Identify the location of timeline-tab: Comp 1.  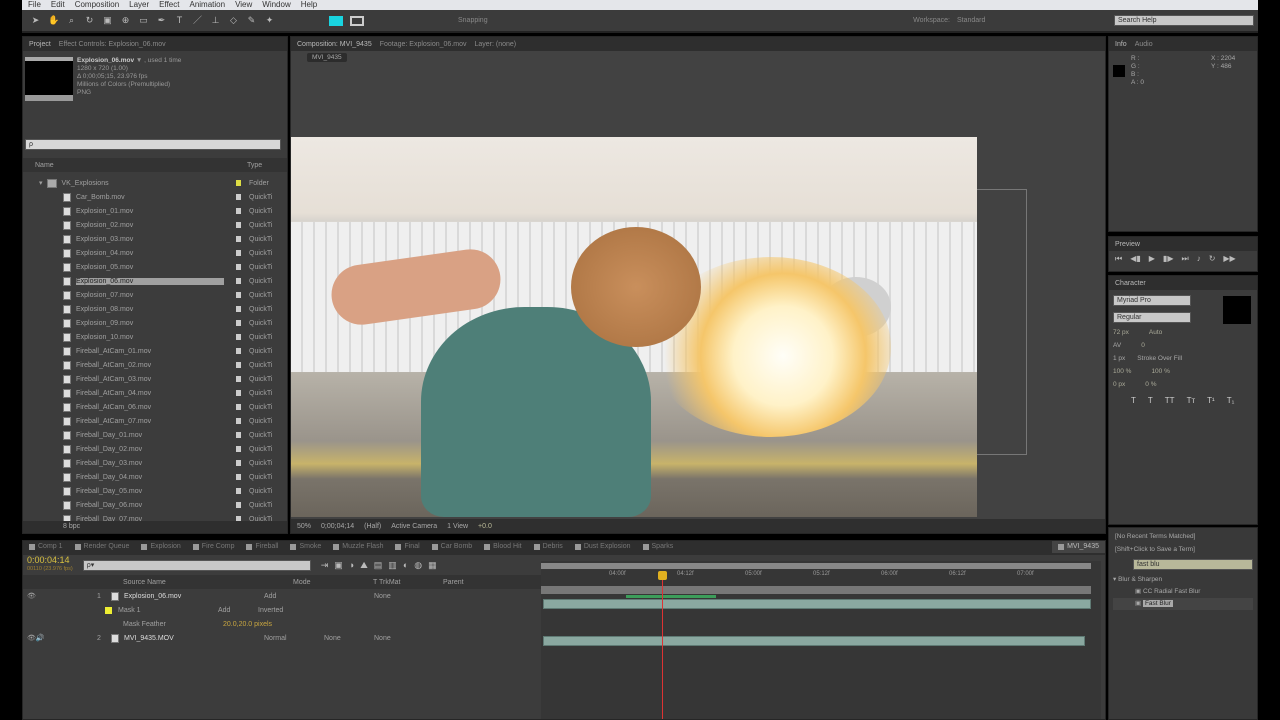
(46, 547).